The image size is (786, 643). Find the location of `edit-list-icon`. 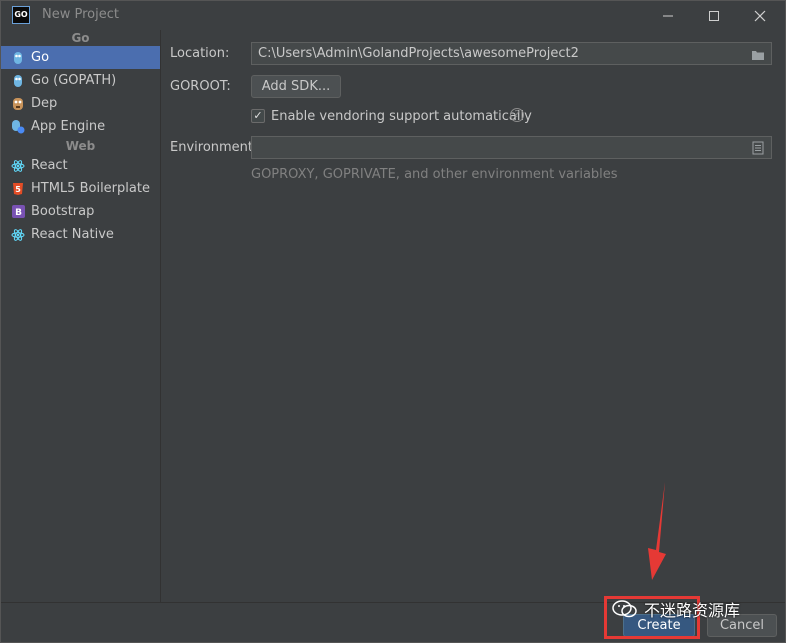

edit-list-icon is located at coordinates (758, 151).